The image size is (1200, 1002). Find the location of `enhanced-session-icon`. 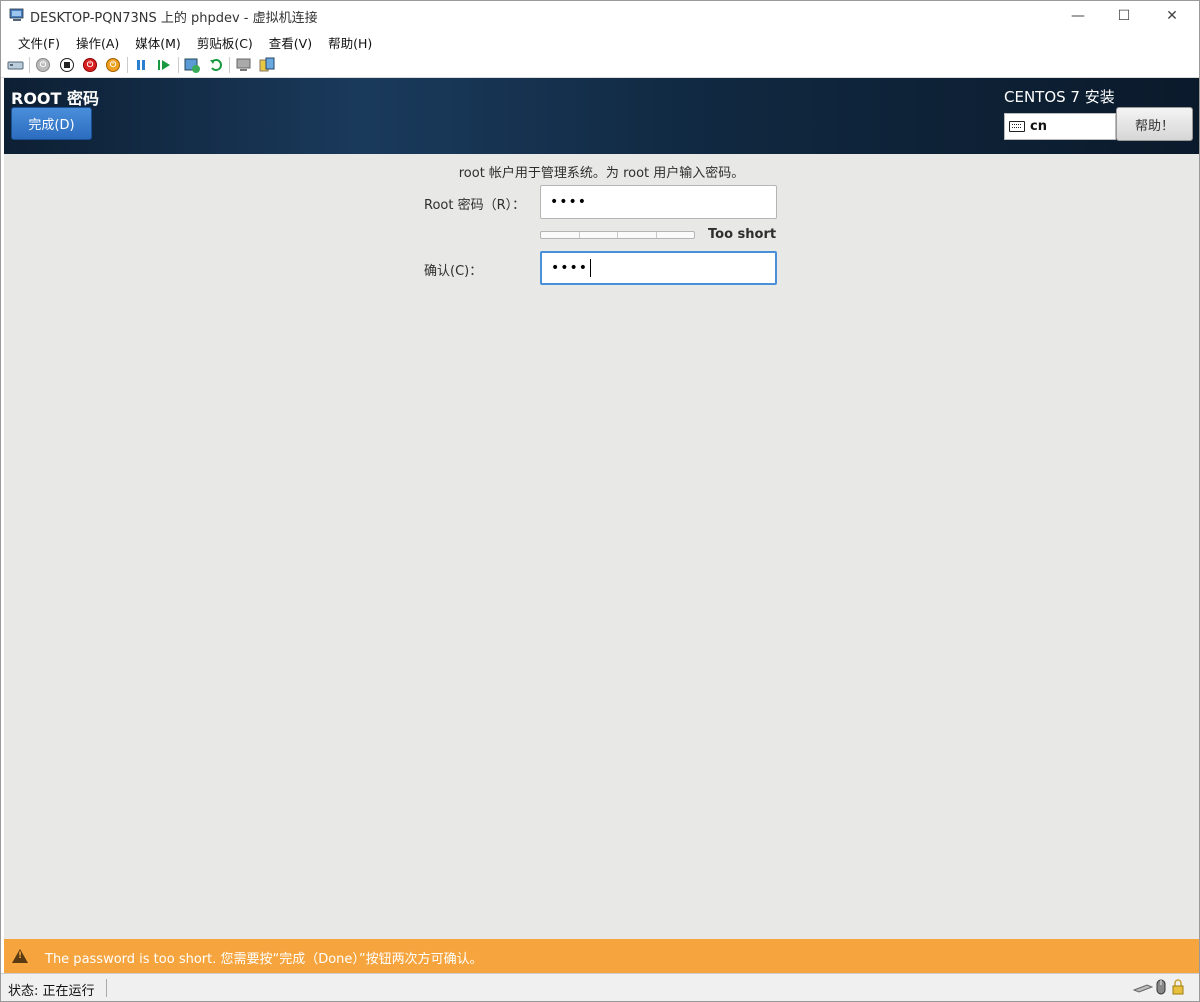

enhanced-session-icon is located at coordinates (244, 65).